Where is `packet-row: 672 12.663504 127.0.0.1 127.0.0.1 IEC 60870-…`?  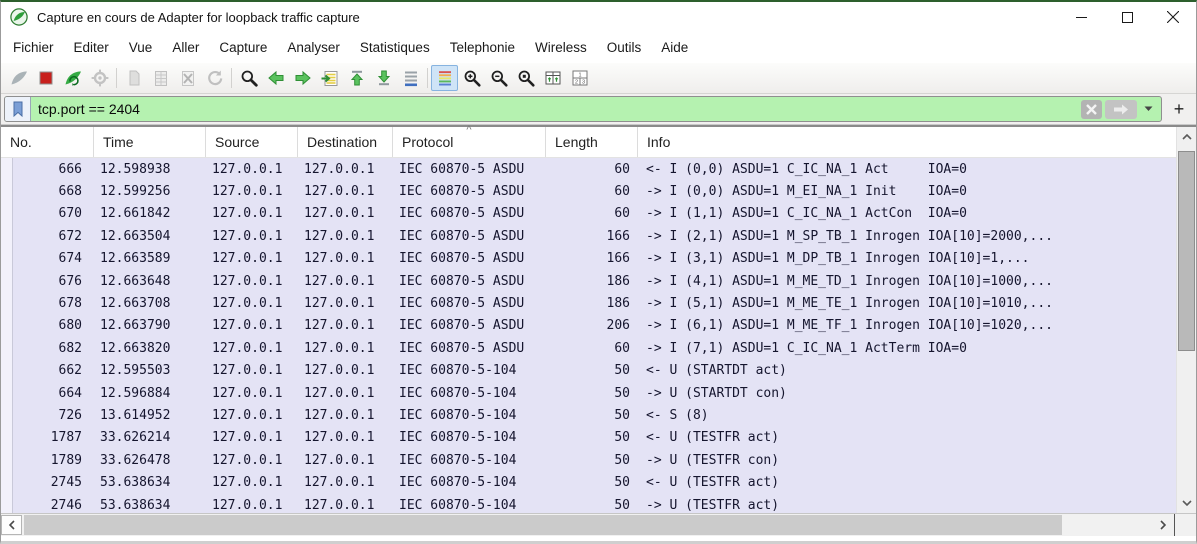
packet-row: 672 12.663504 127.0.0.1 127.0.0.1 IEC 60870-… is located at coordinates (588, 236).